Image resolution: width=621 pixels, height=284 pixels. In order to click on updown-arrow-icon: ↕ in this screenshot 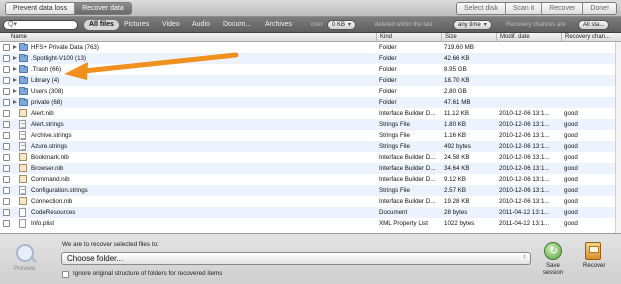, I will do `click(524, 257)`.